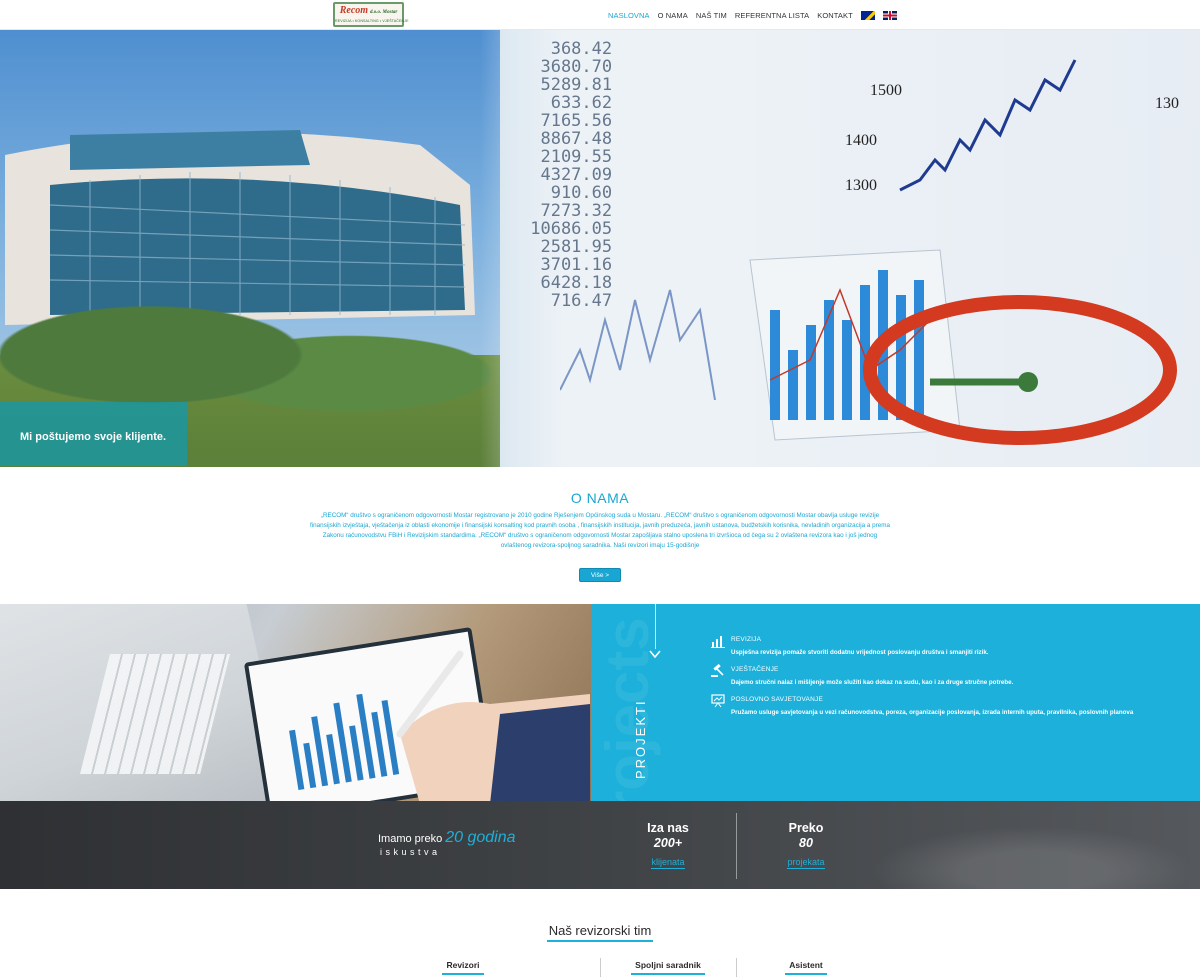 The height and width of the screenshot is (977, 1200). Describe the element at coordinates (886, 90) in the screenshot. I see `svg-text: 1500` at that location.